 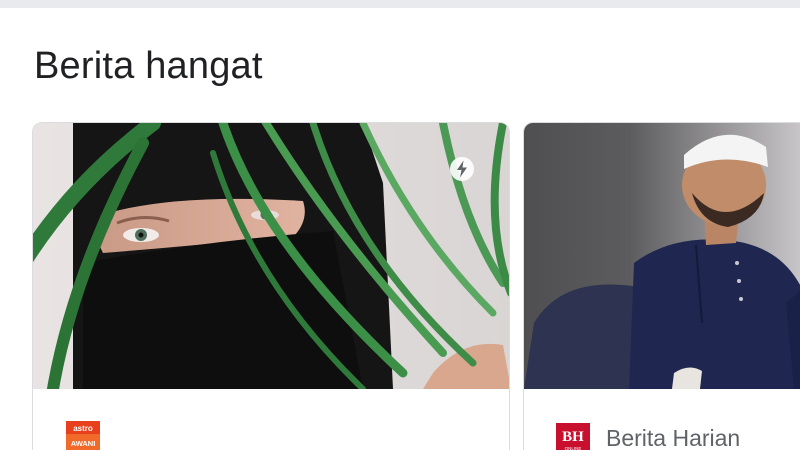 What do you see at coordinates (148, 66) in the screenshot?
I see `section-title: Berita hangat` at bounding box center [148, 66].